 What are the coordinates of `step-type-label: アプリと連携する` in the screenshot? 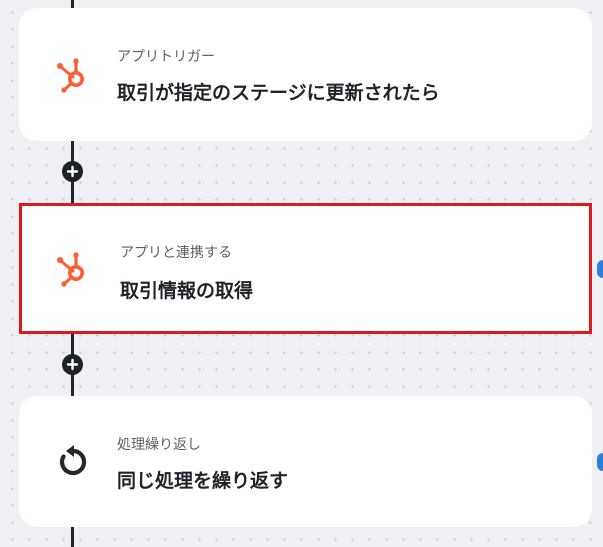 It's located at (176, 252).